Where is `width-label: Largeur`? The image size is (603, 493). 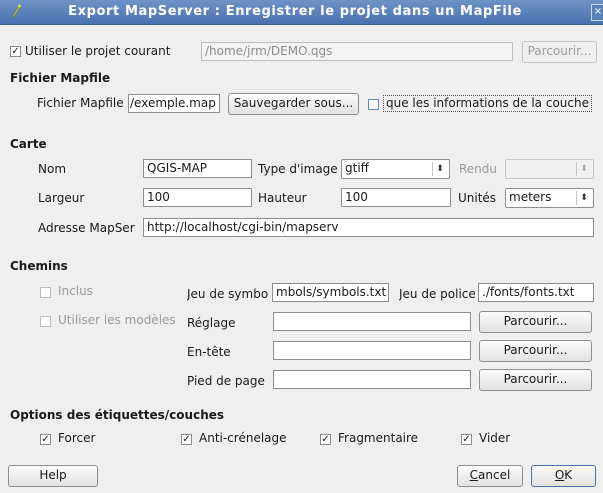 width-label: Largeur is located at coordinates (61, 198).